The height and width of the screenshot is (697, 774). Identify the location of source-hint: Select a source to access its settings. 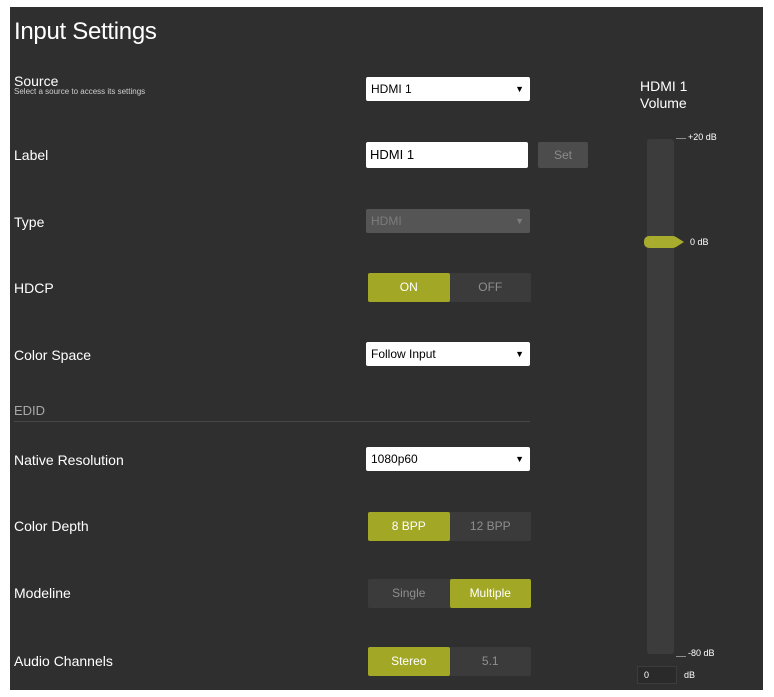
(80, 91).